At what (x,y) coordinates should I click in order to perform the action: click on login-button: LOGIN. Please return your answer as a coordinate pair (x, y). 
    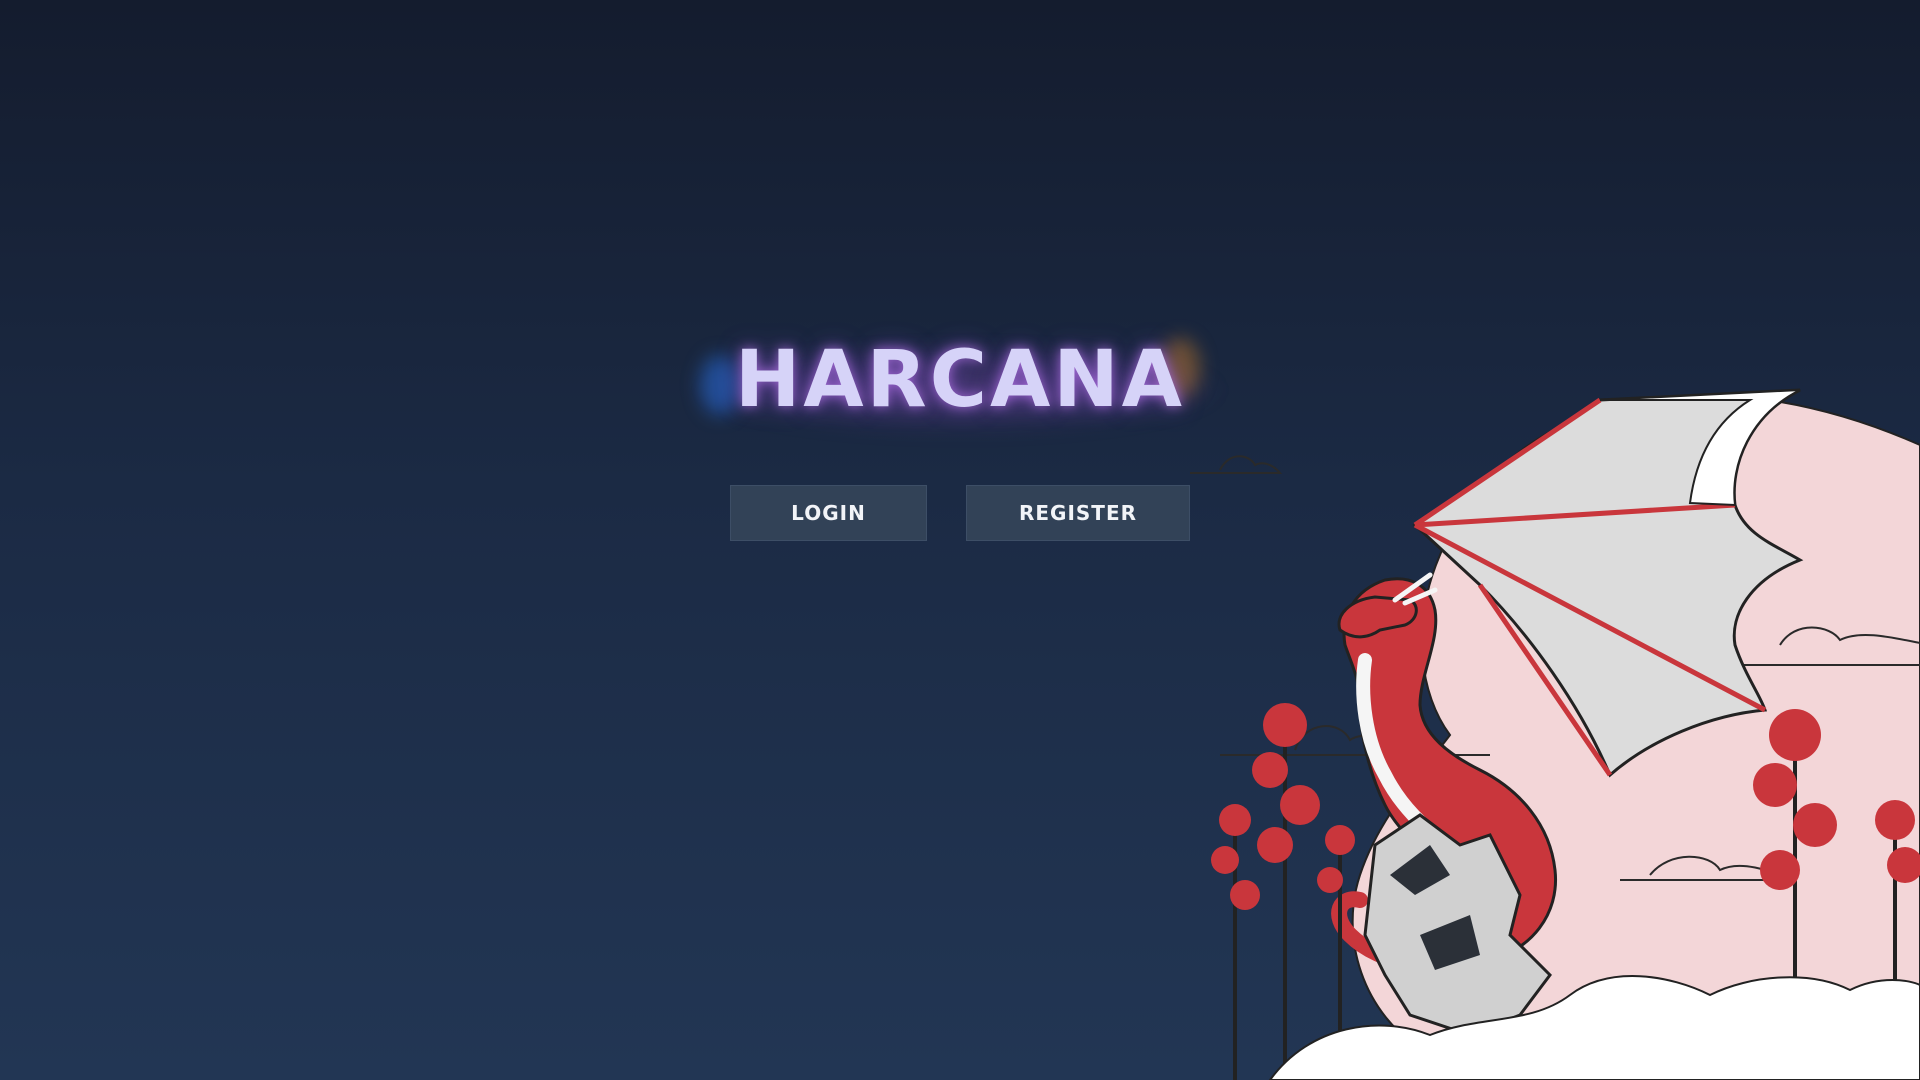
    Looking at the image, I should click on (828, 513).